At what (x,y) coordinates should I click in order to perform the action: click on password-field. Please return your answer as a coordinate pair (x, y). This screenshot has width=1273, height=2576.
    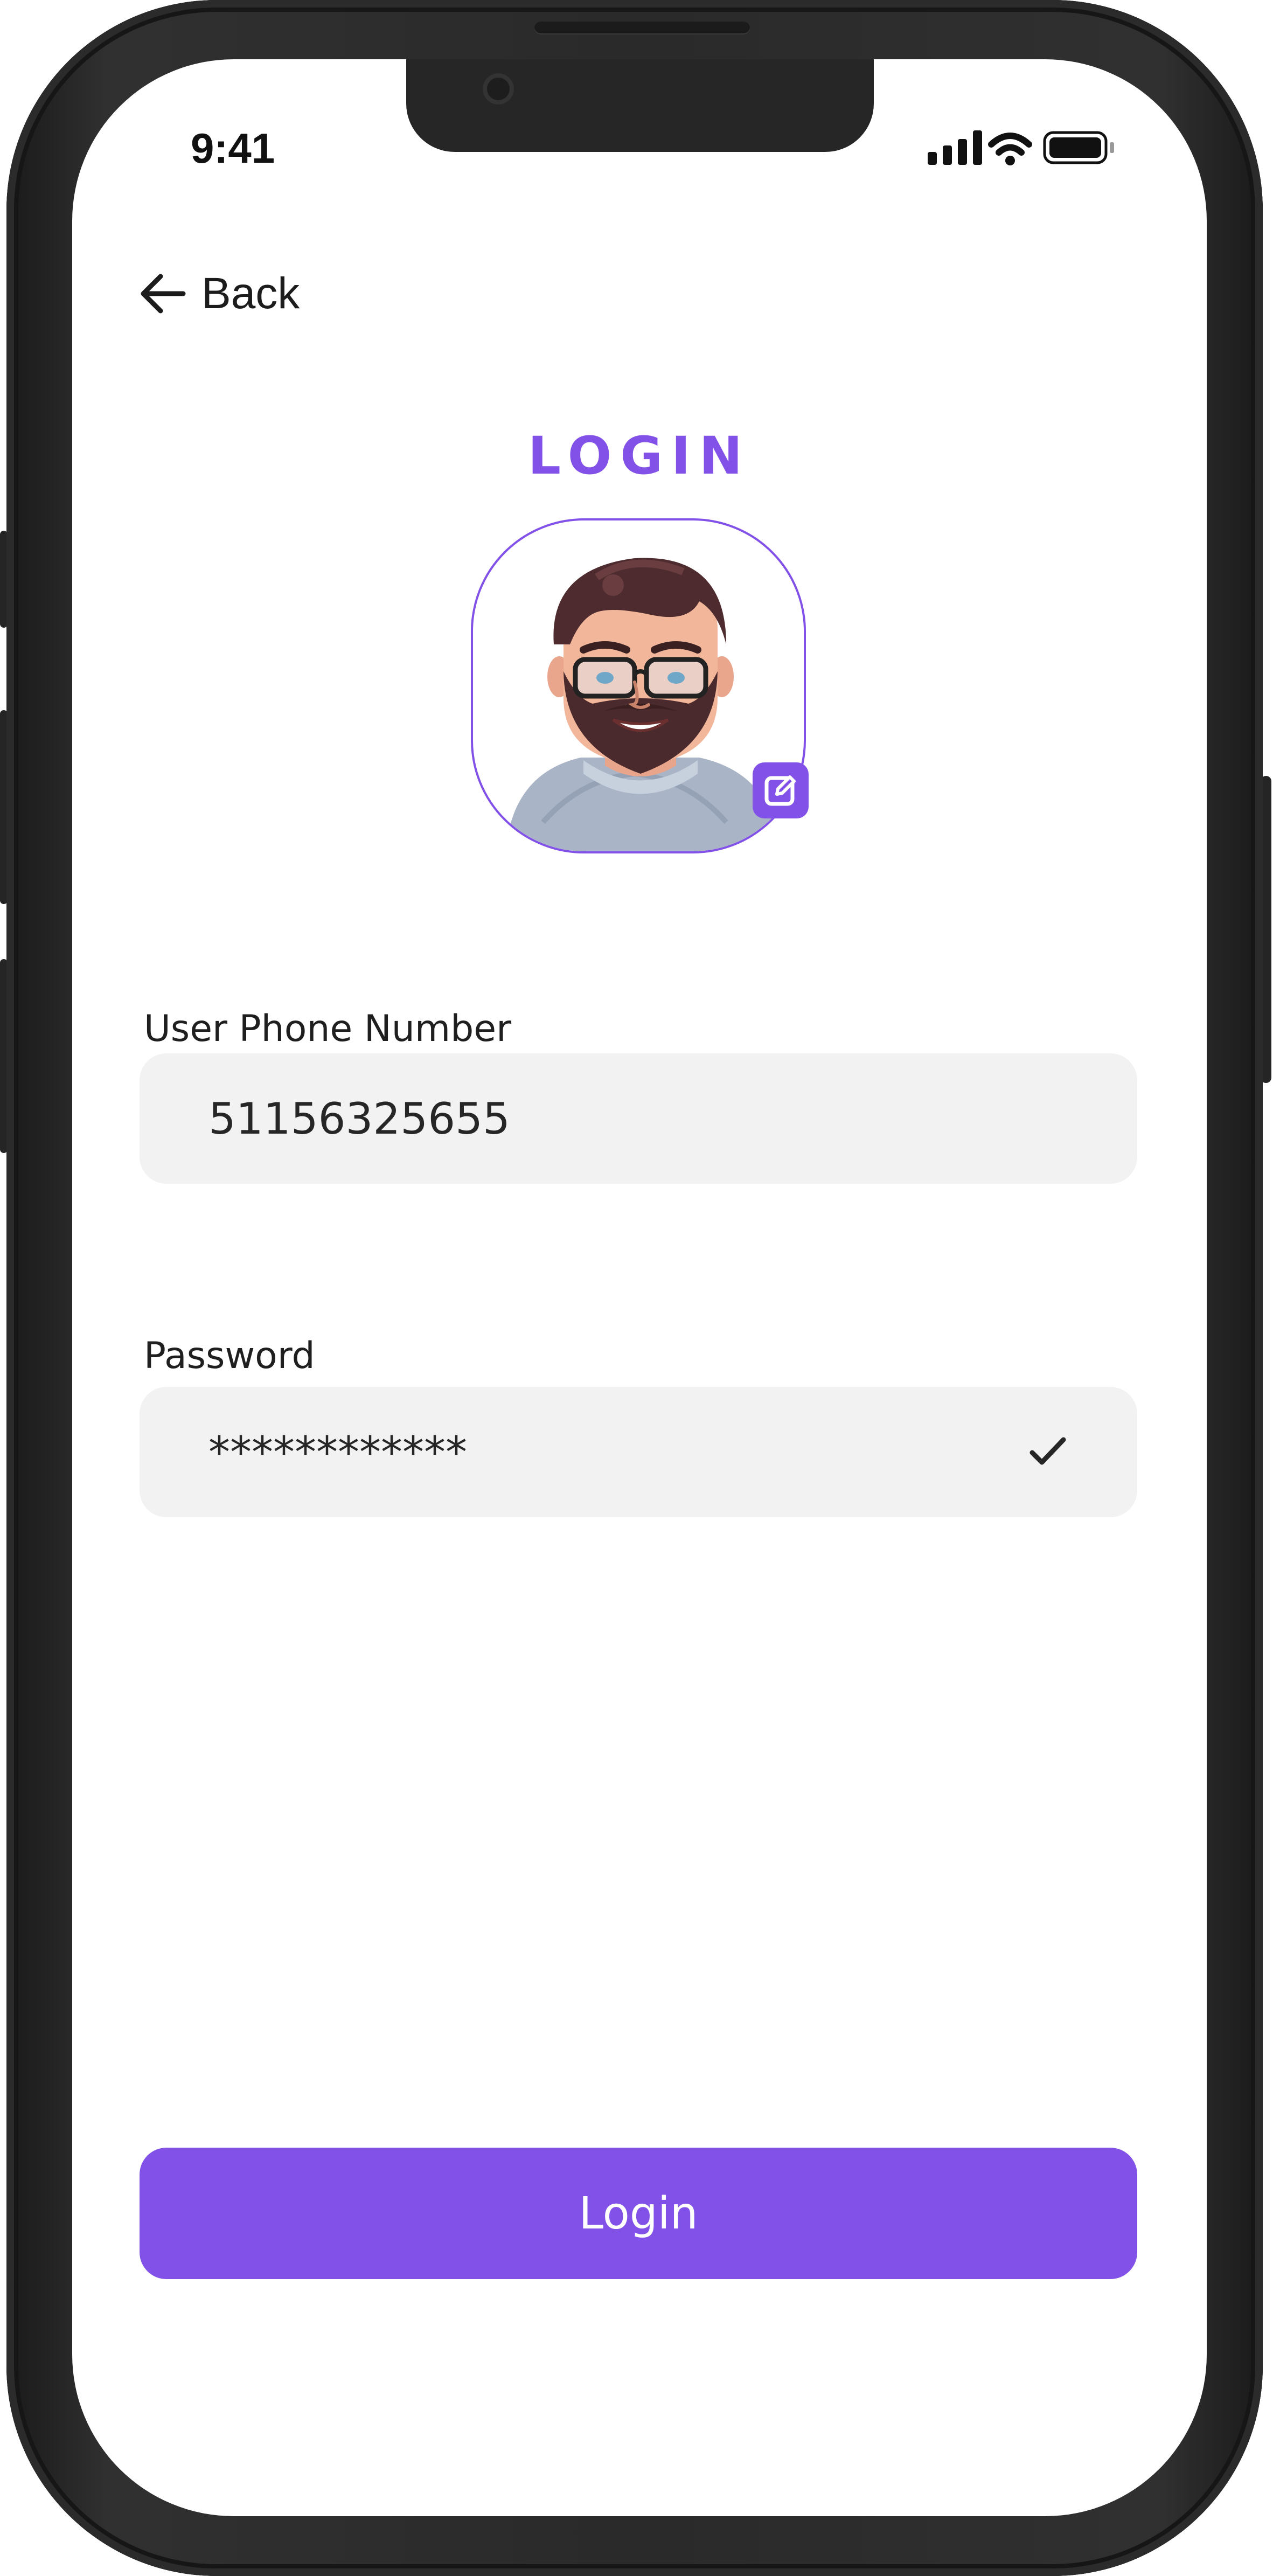
    Looking at the image, I should click on (638, 1452).